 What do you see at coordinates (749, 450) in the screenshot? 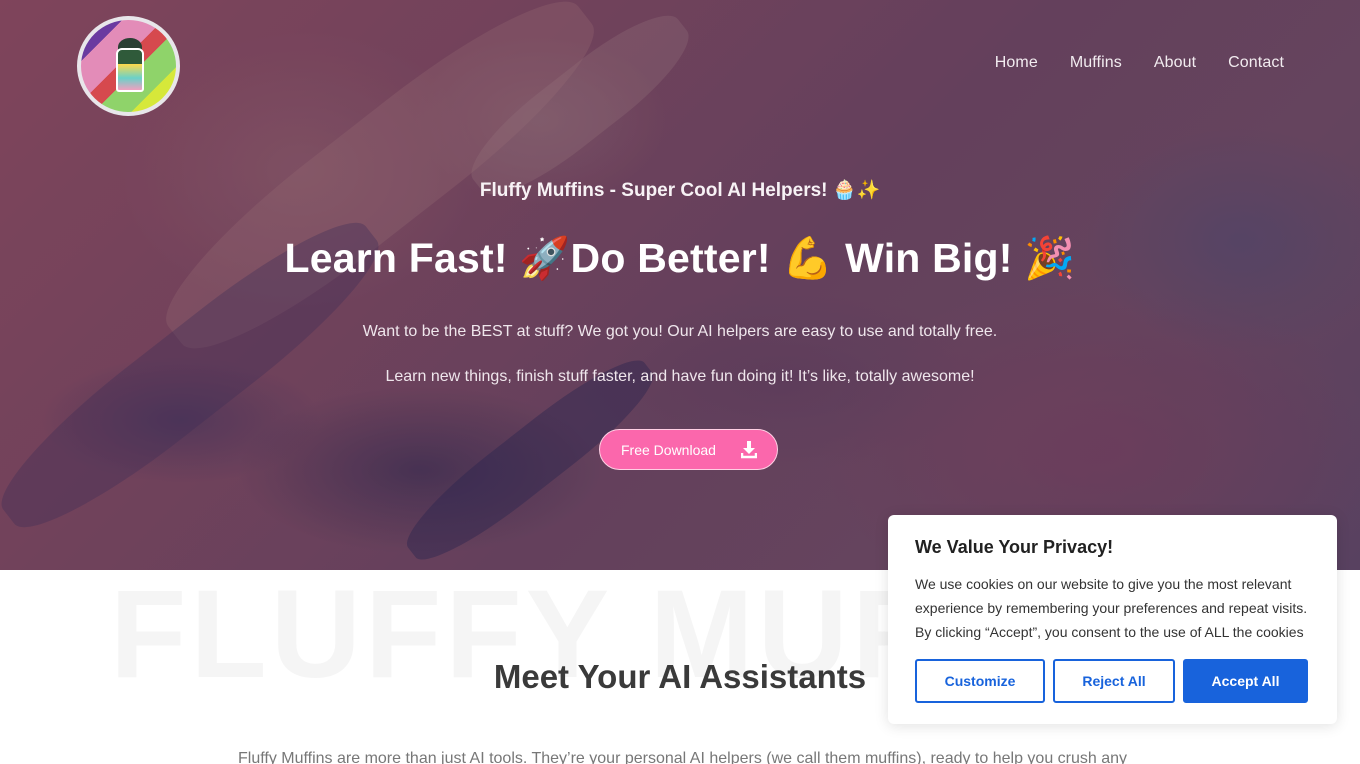
I see `download-icon` at bounding box center [749, 450].